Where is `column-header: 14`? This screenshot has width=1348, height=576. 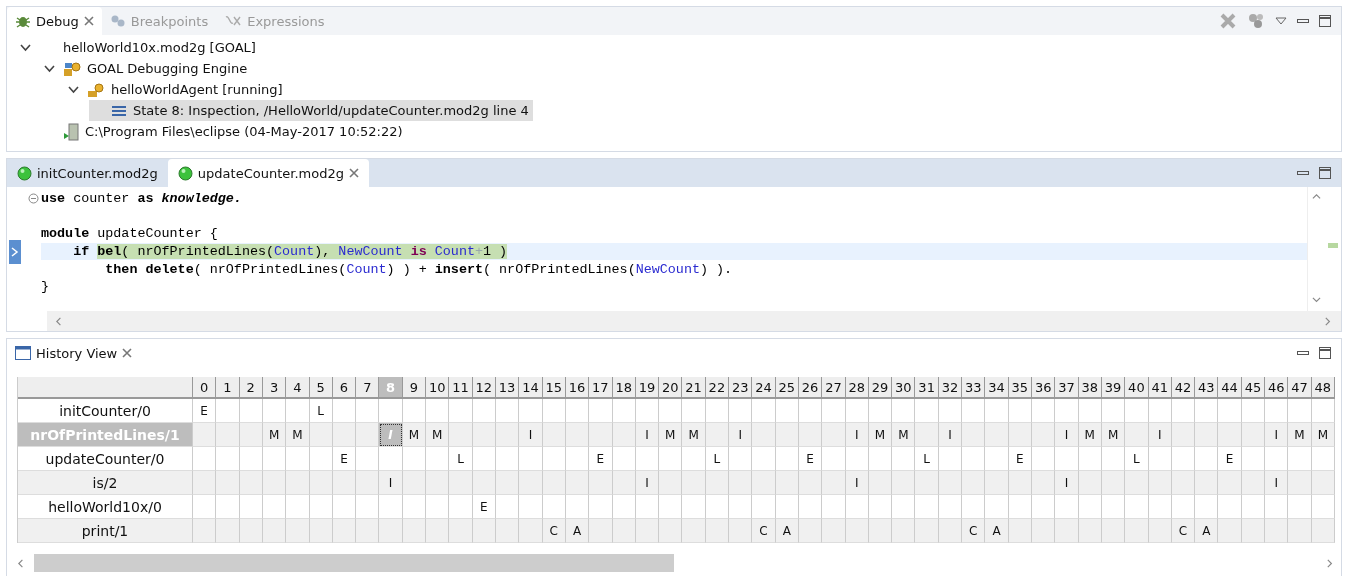 column-header: 14 is located at coordinates (531, 388).